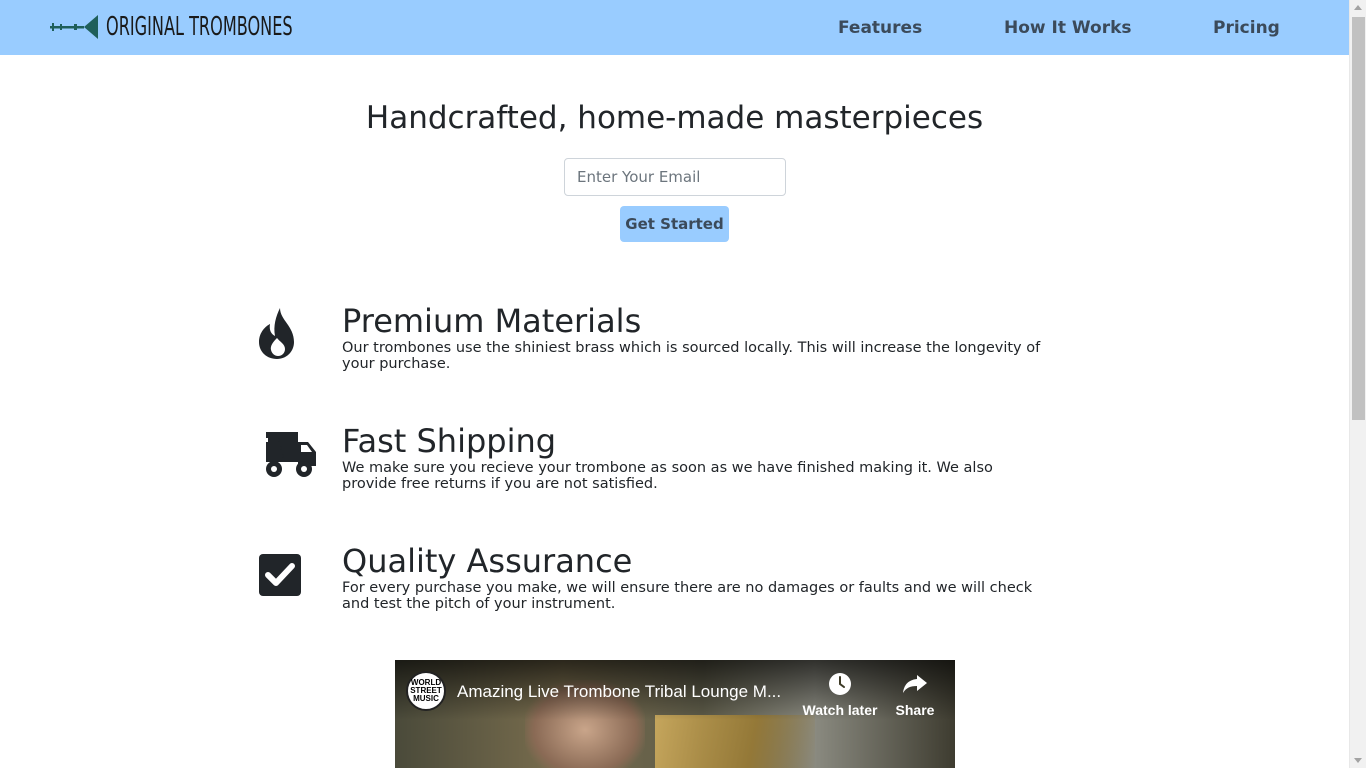  What do you see at coordinates (840, 710) in the screenshot?
I see `watch-later-label: Watch later` at bounding box center [840, 710].